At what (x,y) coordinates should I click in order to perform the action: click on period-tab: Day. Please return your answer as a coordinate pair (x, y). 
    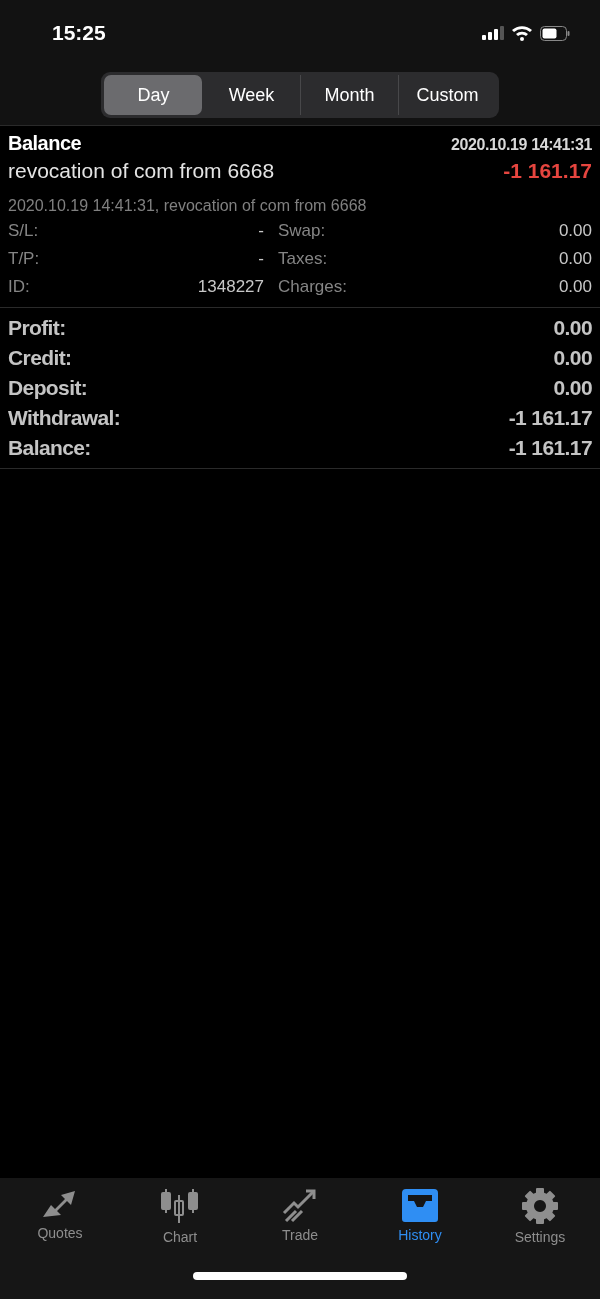
    Looking at the image, I should click on (153, 95).